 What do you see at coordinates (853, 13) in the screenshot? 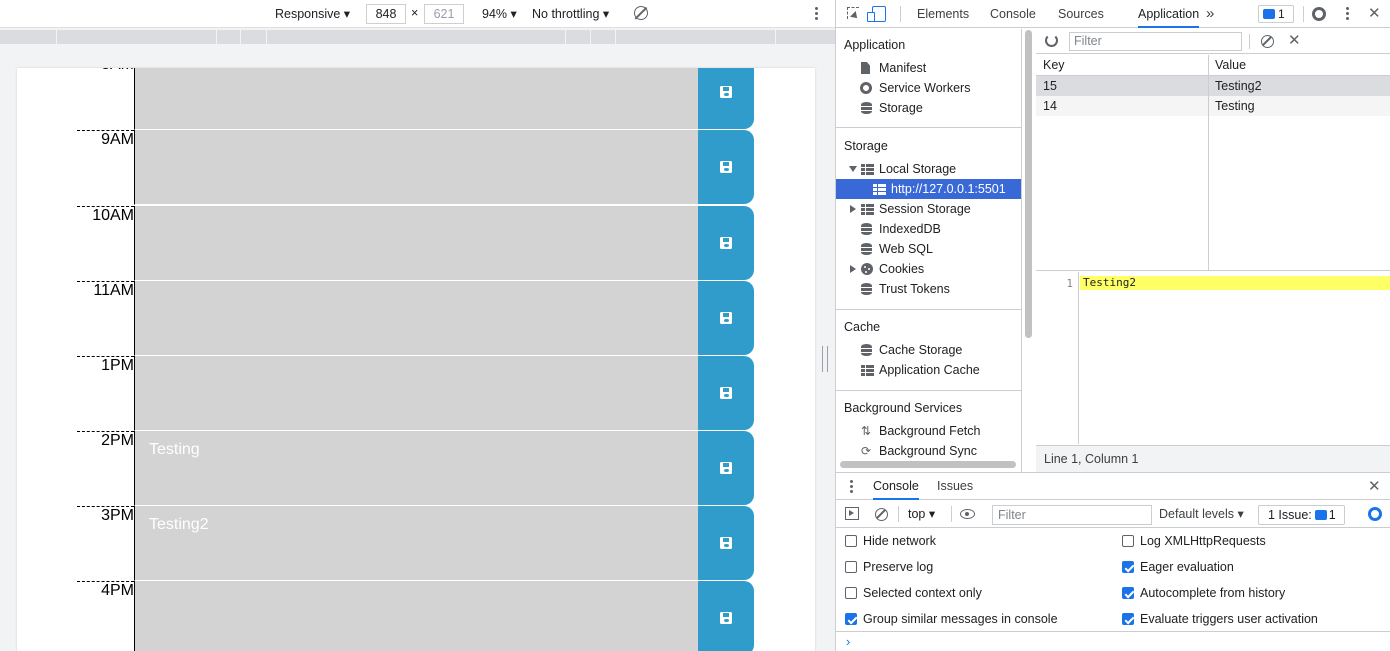
I see `inspect-element-icon` at bounding box center [853, 13].